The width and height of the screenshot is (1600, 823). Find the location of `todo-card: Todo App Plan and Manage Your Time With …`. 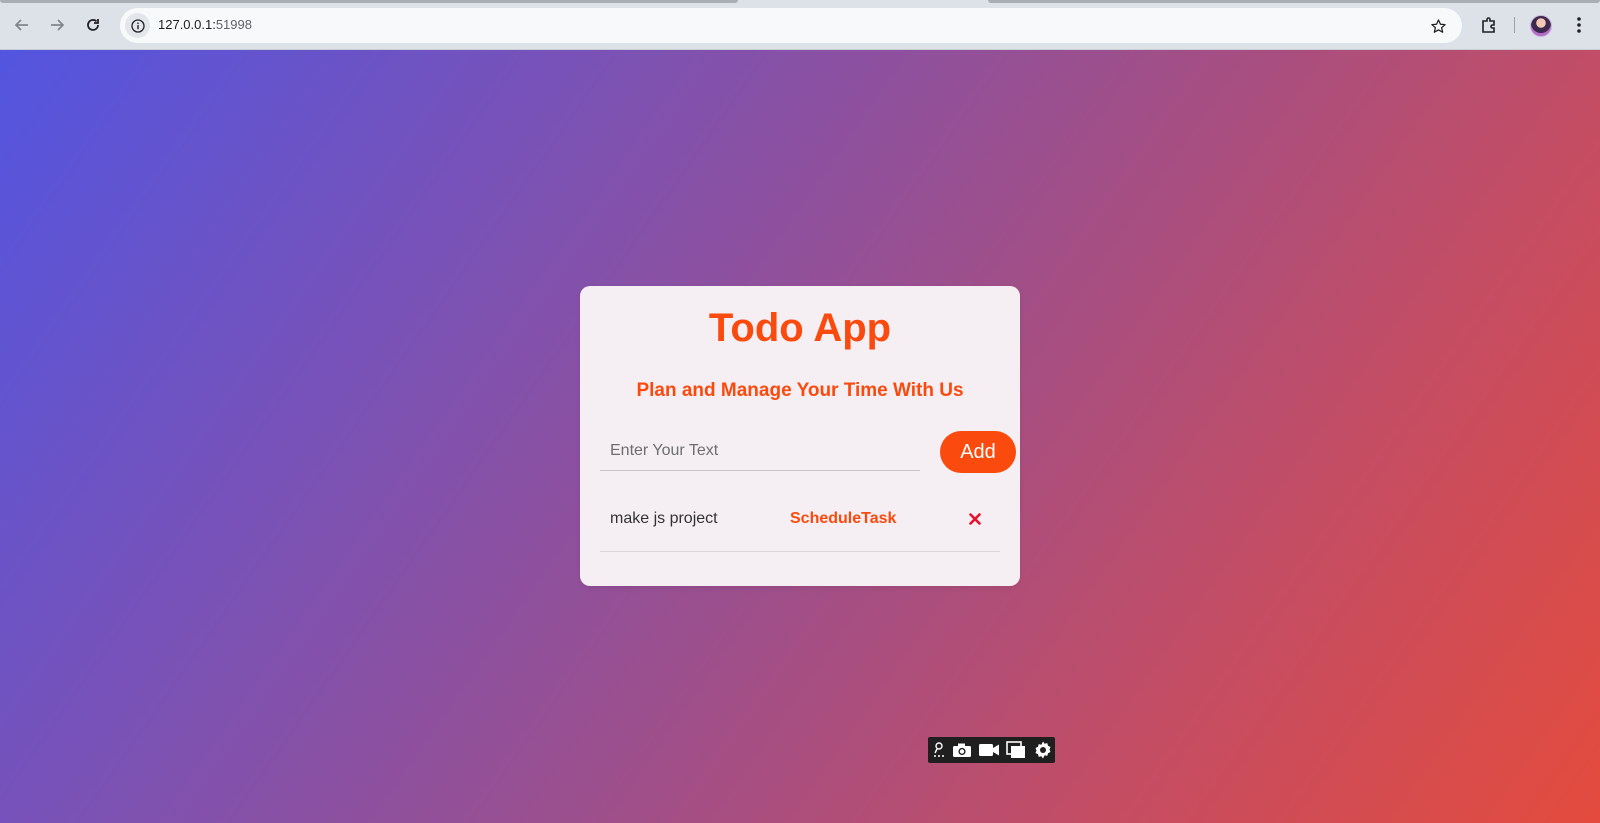

todo-card: Todo App Plan and Manage Your Time With … is located at coordinates (800, 436).